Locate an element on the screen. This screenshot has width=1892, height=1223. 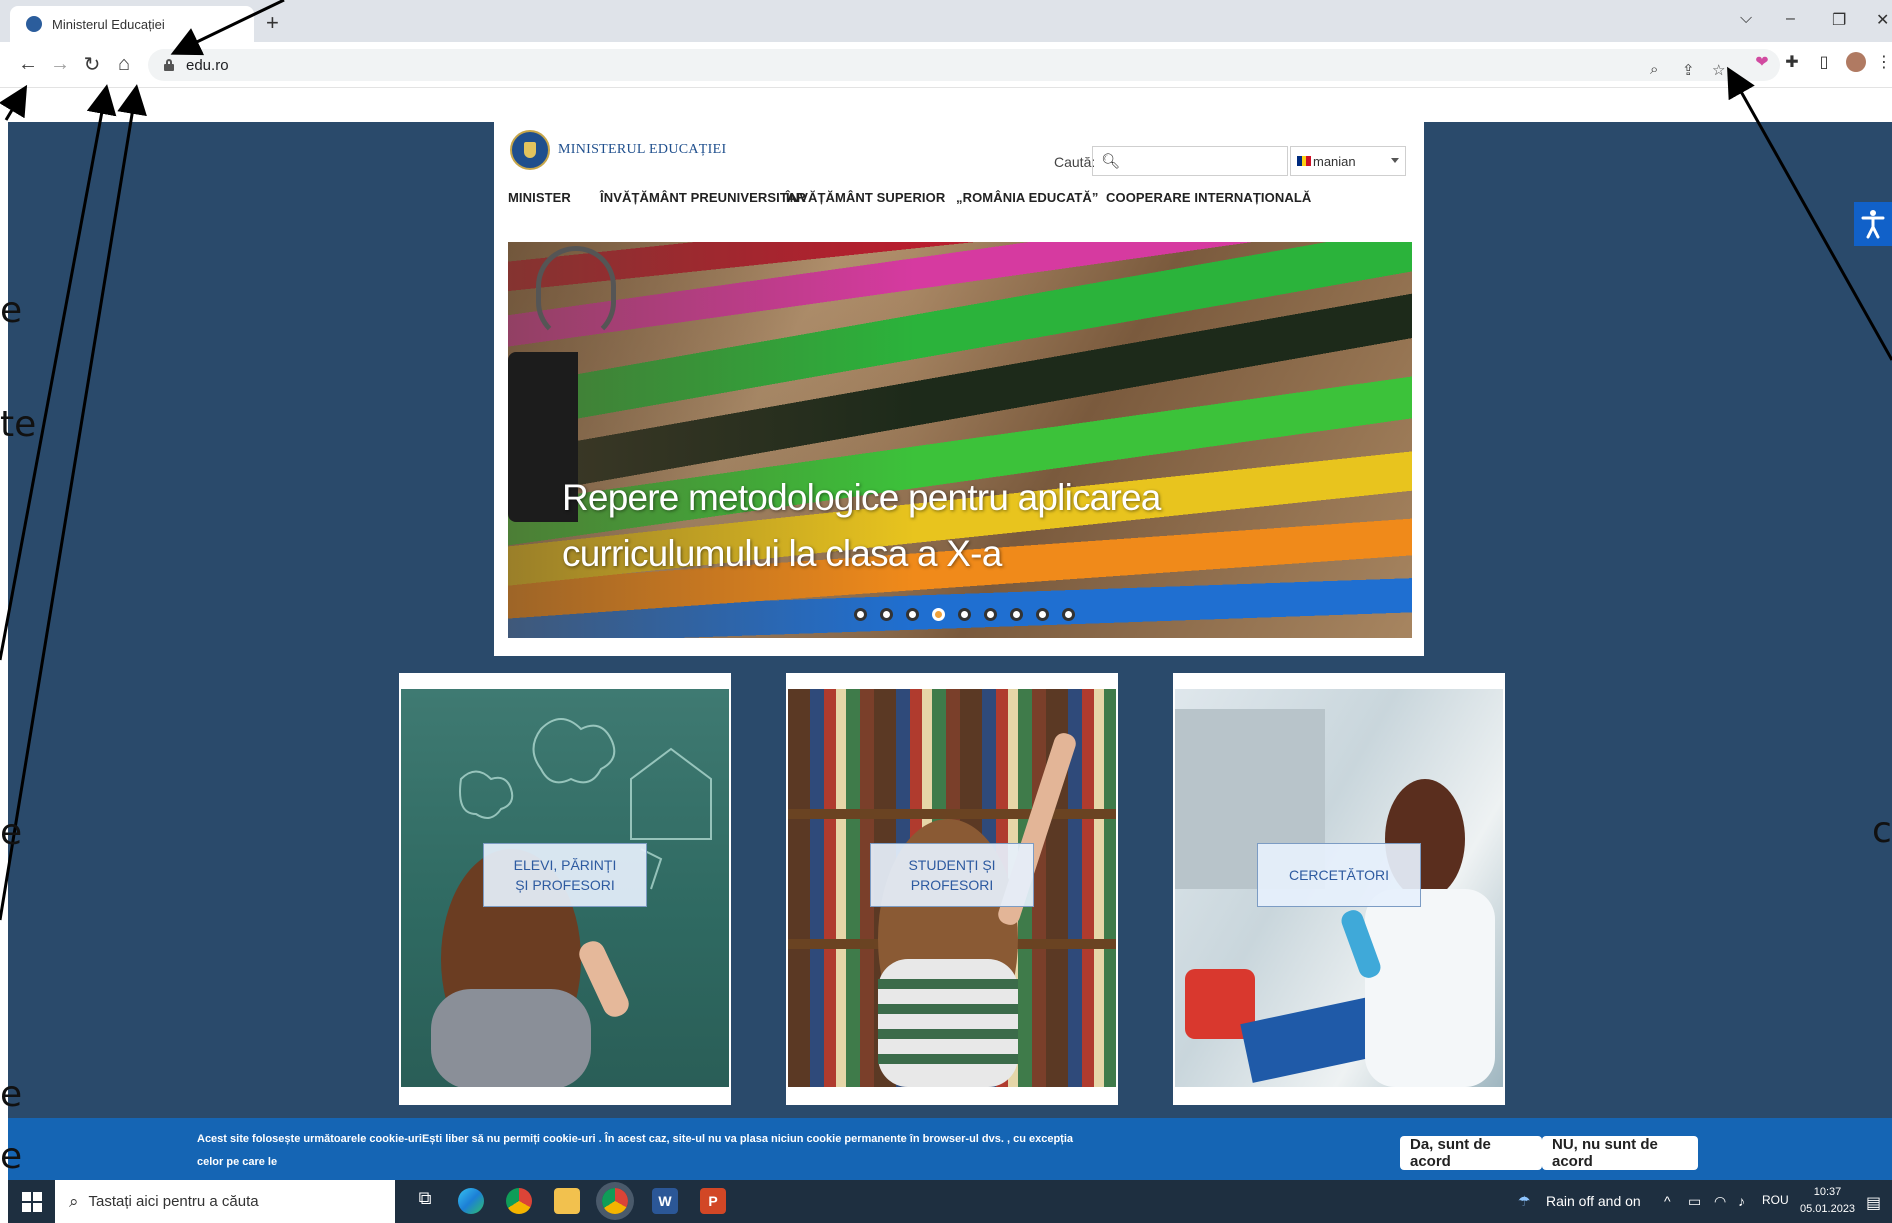
card-studenti: STUDENȚI ȘI PROFESORI is located at coordinates (952, 889).